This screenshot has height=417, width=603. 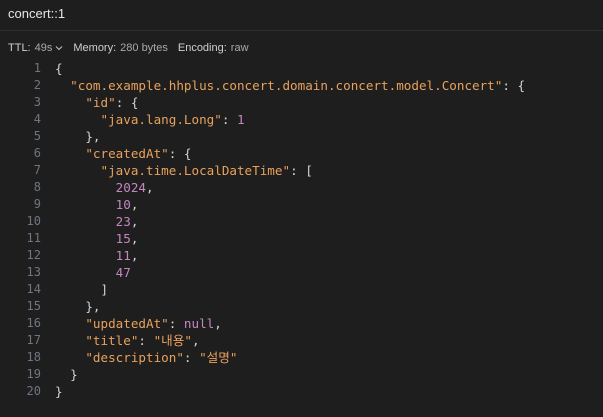 I want to click on code-token: "java.time.LocalDateTime", so click(x=195, y=170).